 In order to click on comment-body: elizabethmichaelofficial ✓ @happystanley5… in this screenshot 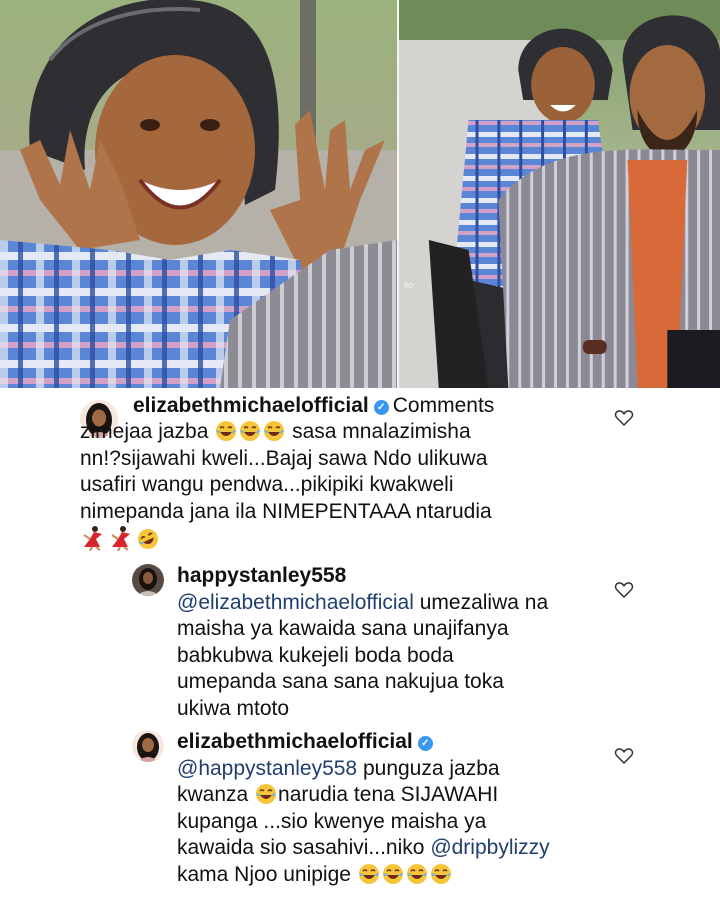, I will do `click(392, 809)`.